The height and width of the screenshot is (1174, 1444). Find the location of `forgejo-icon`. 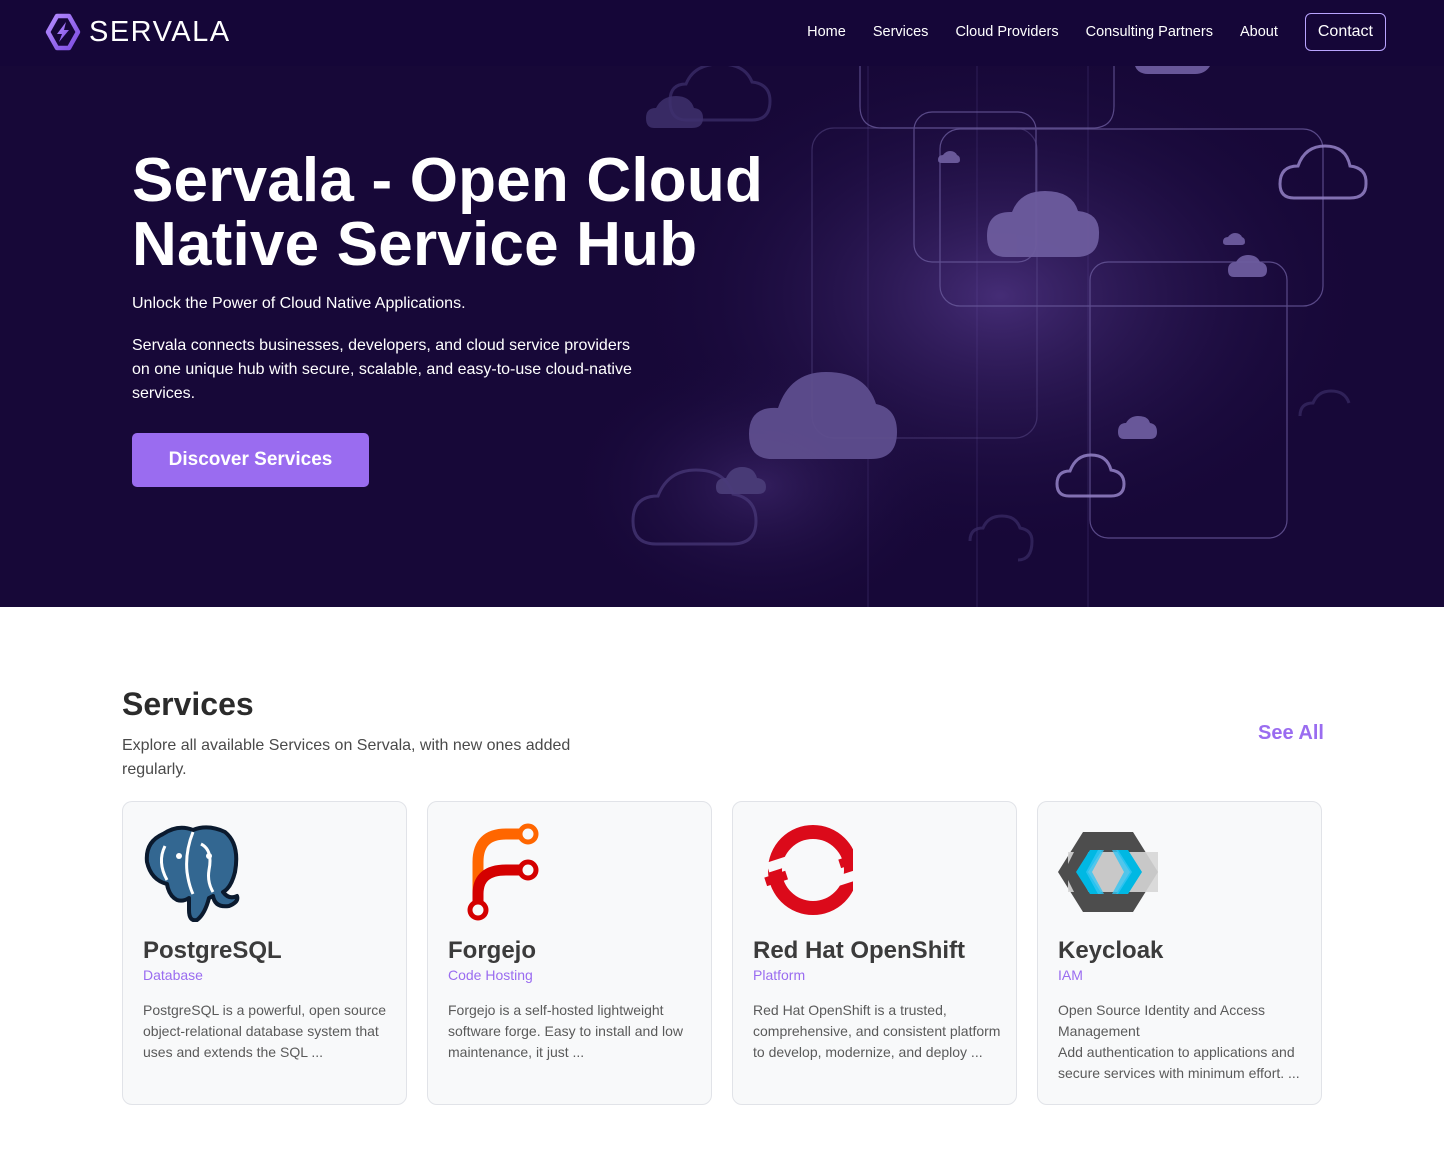

forgejo-icon is located at coordinates (503, 872).